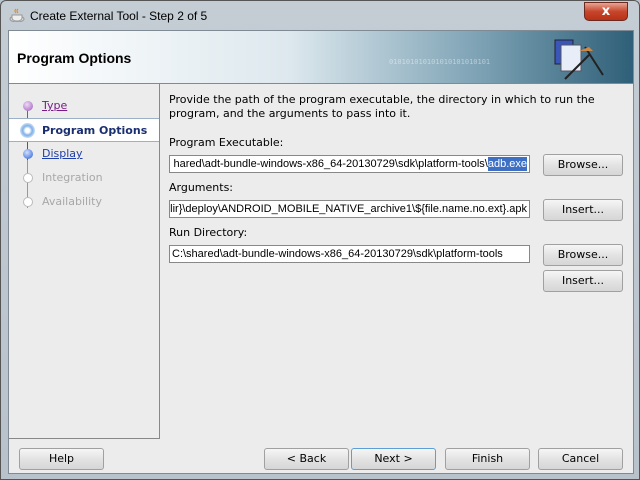  I want to click on back-button: < Back, so click(306, 459).